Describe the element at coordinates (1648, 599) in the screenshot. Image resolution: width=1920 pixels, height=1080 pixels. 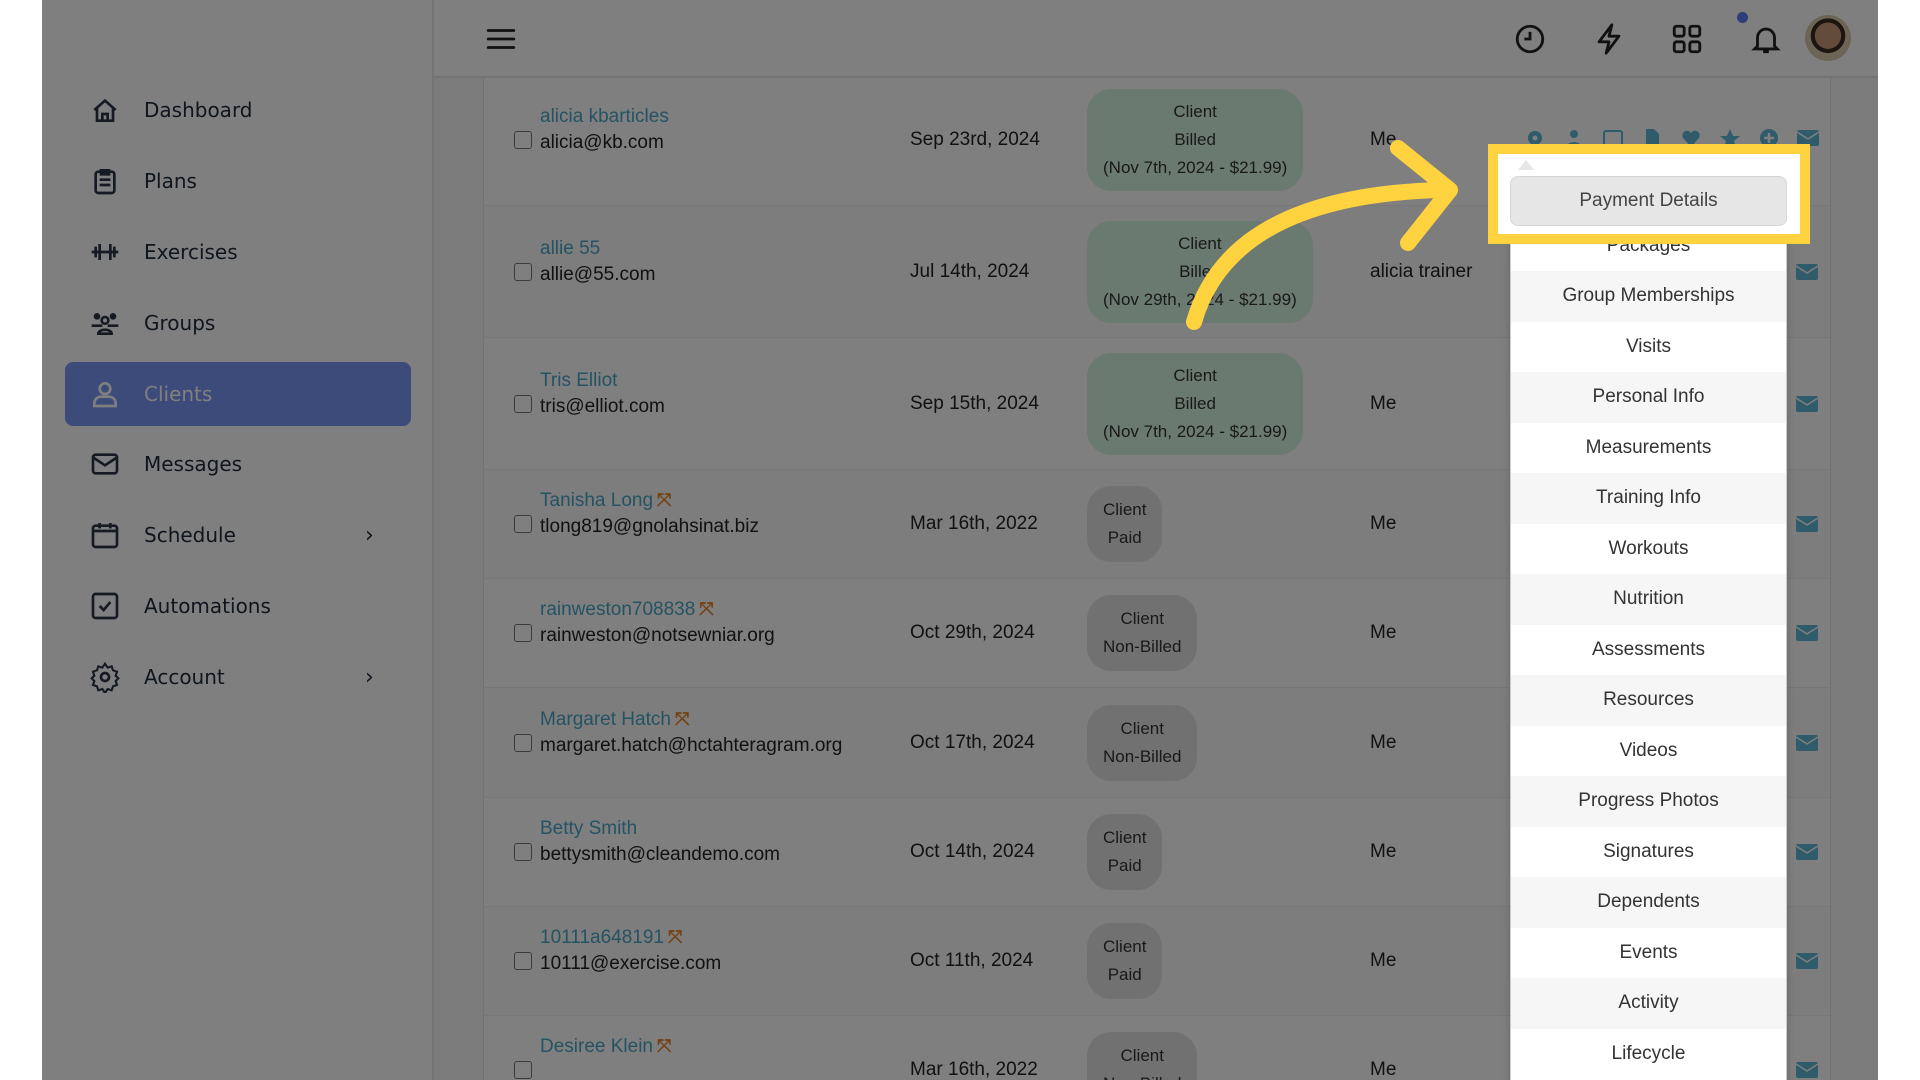
I see `menu-item-nutrition: Nutrition` at that location.